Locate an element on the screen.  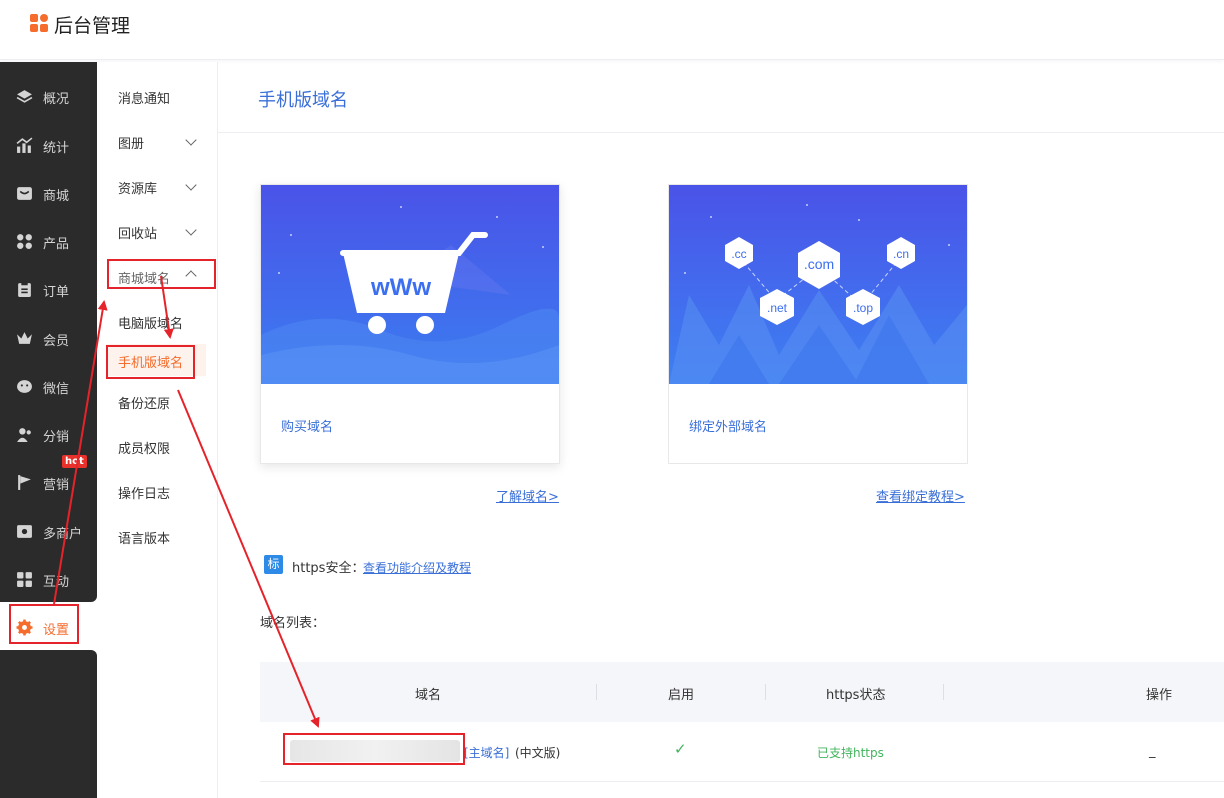
column-header-enabled: 启用 is located at coordinates (681, 695).